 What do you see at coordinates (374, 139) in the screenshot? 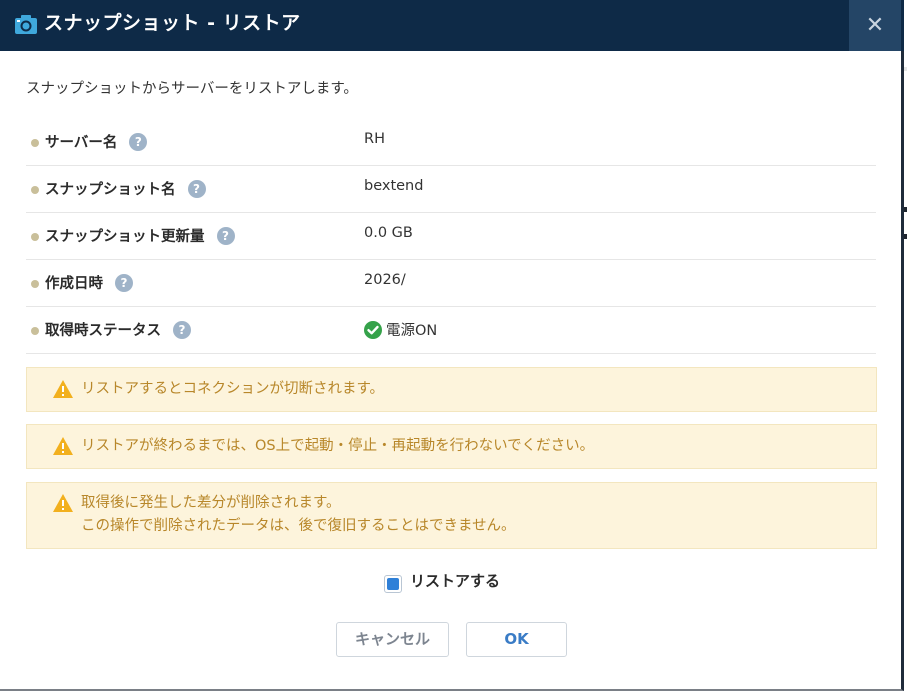
I see `field-value: RH` at bounding box center [374, 139].